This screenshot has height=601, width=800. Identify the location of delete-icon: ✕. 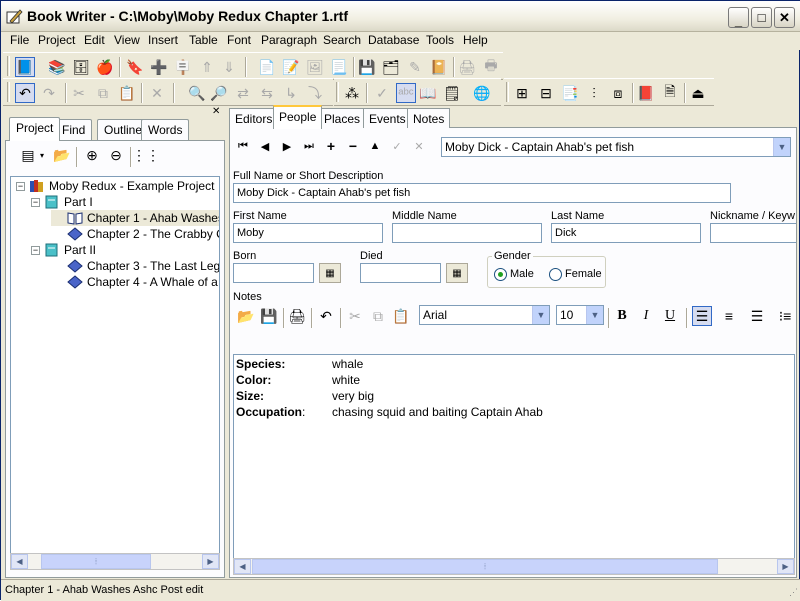
(157, 93).